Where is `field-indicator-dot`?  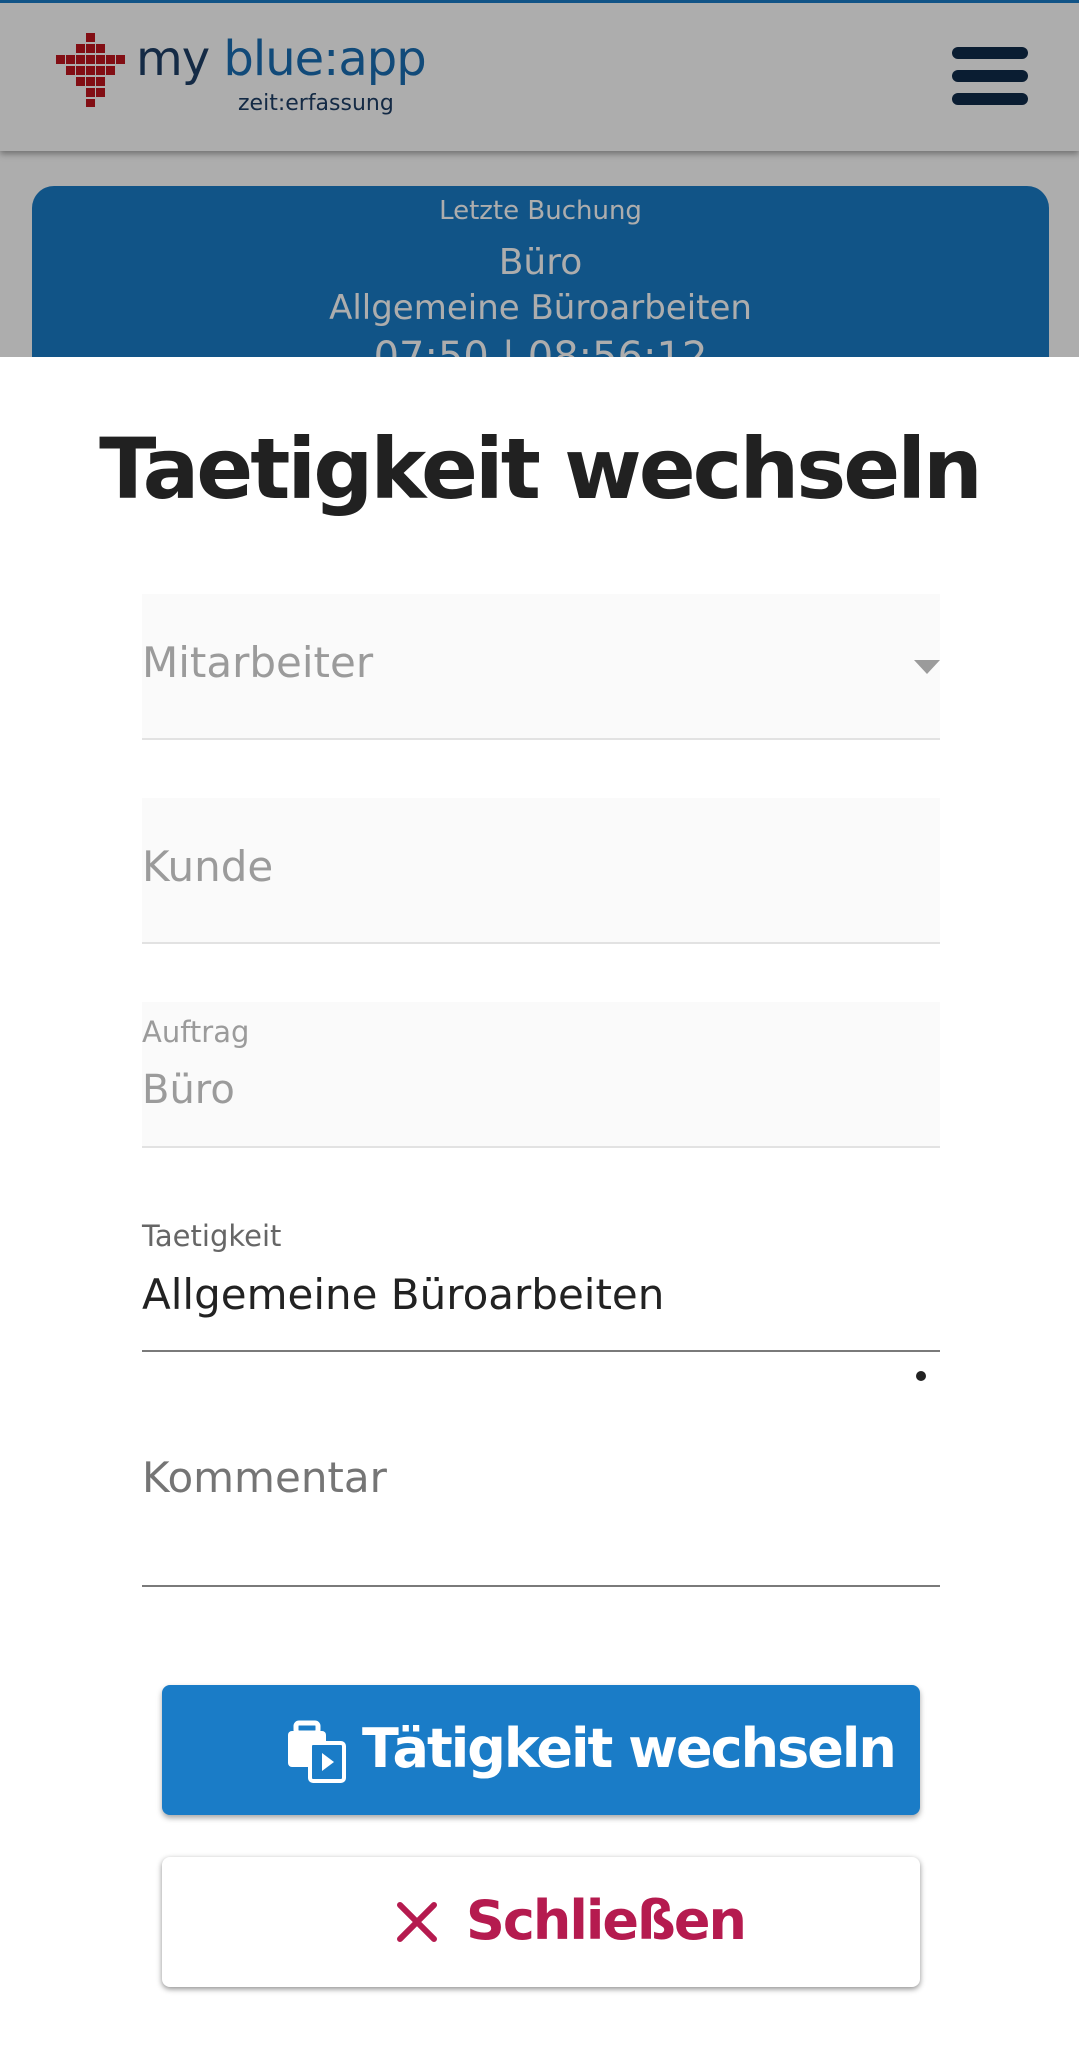
field-indicator-dot is located at coordinates (921, 1376).